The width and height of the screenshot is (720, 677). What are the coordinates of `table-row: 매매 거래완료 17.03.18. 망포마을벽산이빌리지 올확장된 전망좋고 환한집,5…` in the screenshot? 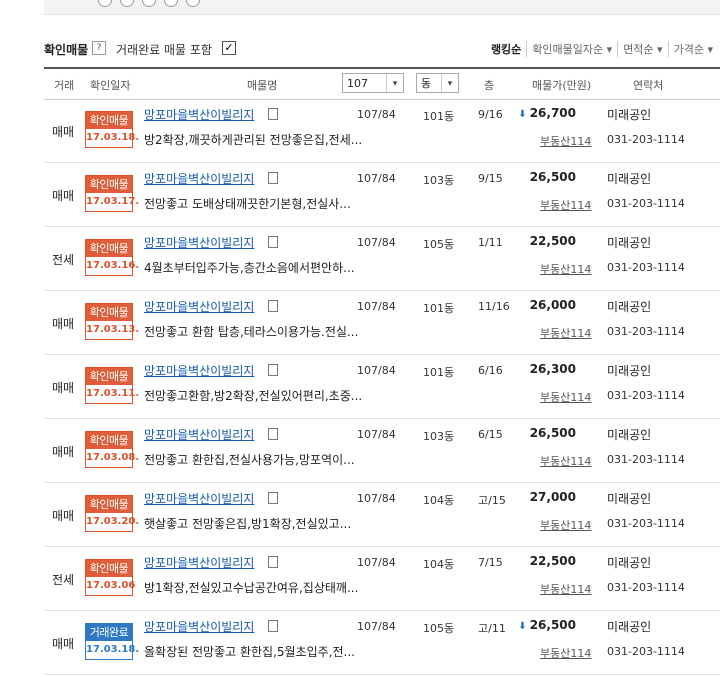 It's located at (382, 642).